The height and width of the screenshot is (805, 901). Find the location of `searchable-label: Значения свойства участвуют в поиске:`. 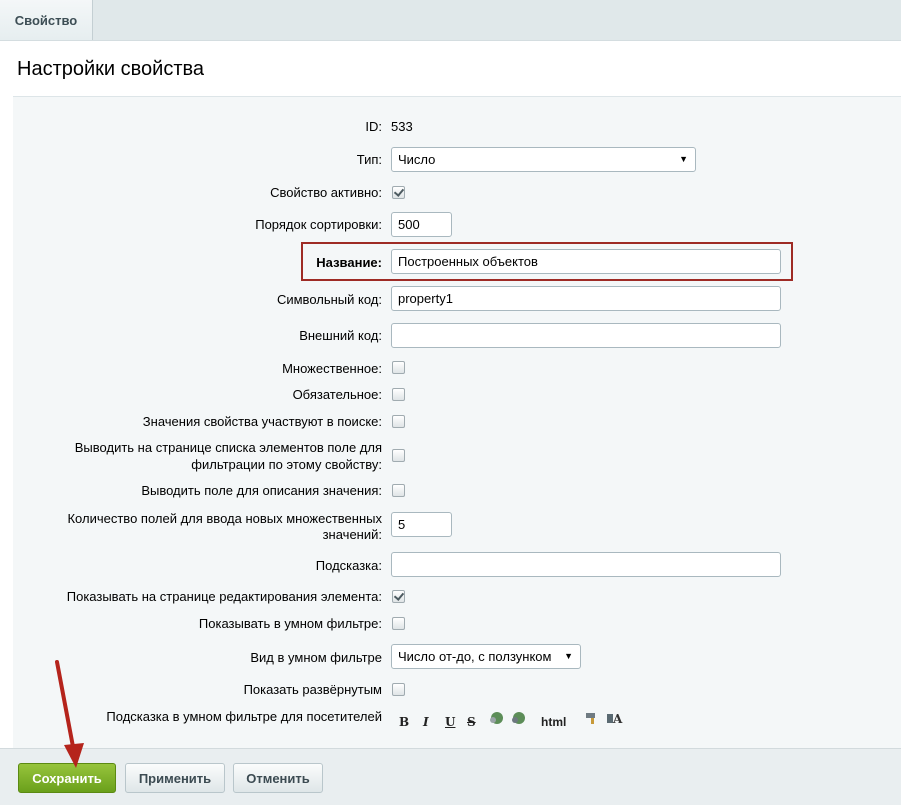

searchable-label: Значения свойства участвуют в поиске: is located at coordinates (262, 421).